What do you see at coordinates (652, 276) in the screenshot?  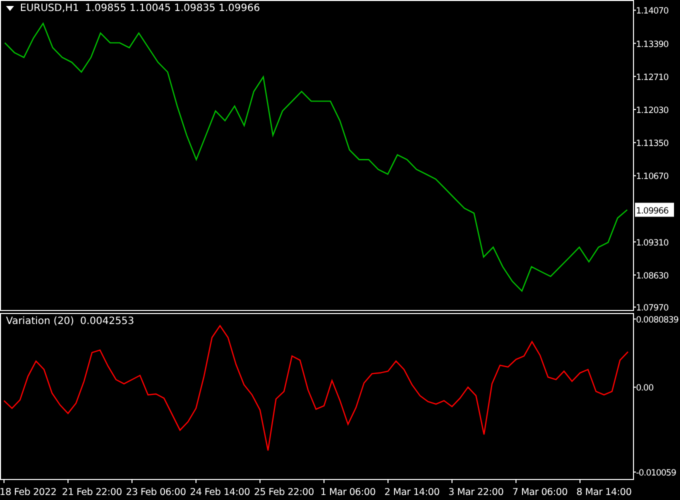 I see `axis-label: 1.08630` at bounding box center [652, 276].